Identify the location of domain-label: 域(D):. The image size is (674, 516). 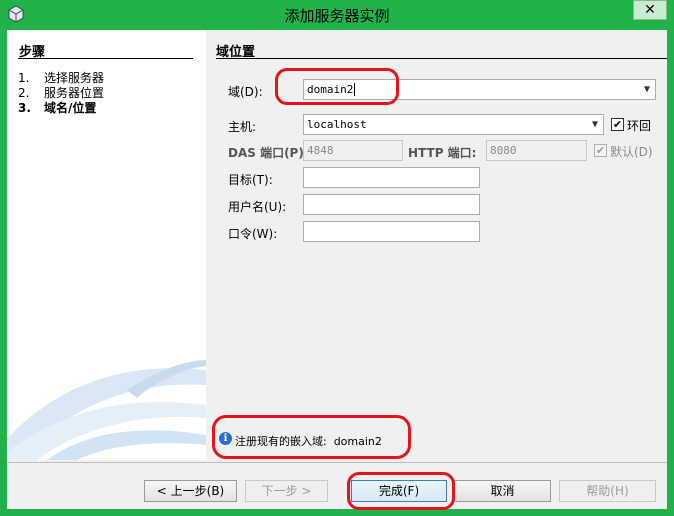
(245, 92).